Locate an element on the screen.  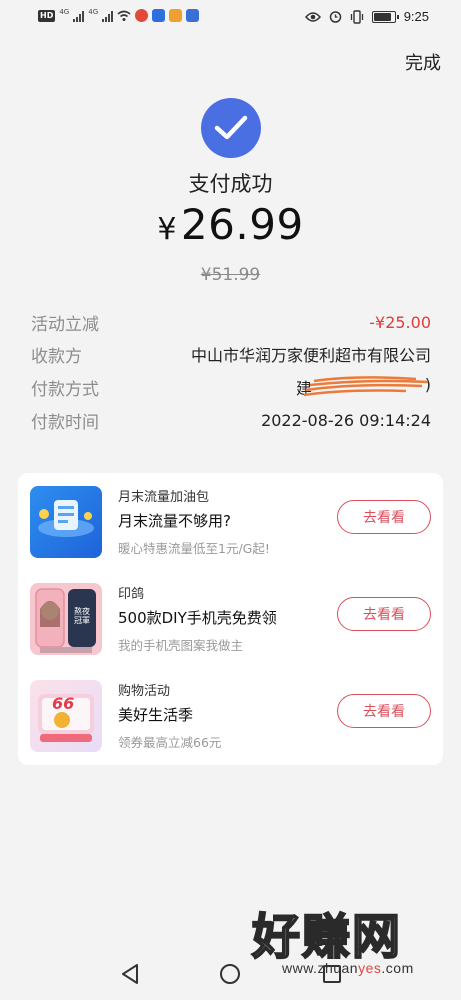
promo-subtitle: 暖心特惠流量低至1元/G起! is located at coordinates (194, 548).